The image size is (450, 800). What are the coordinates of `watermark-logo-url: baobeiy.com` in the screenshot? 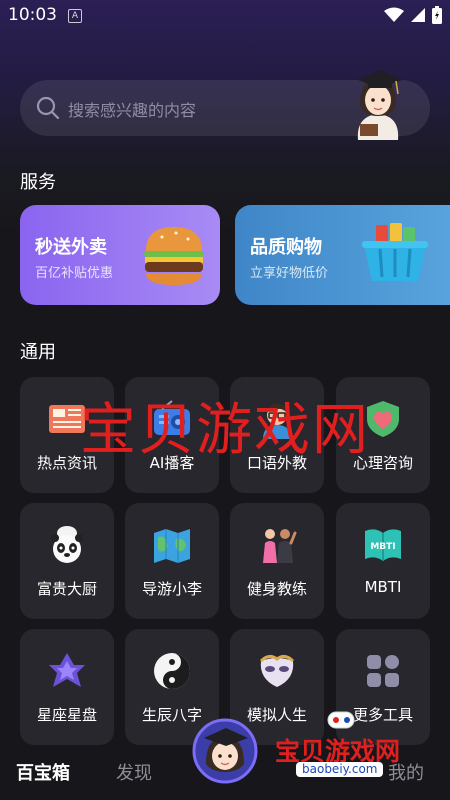 It's located at (340, 769).